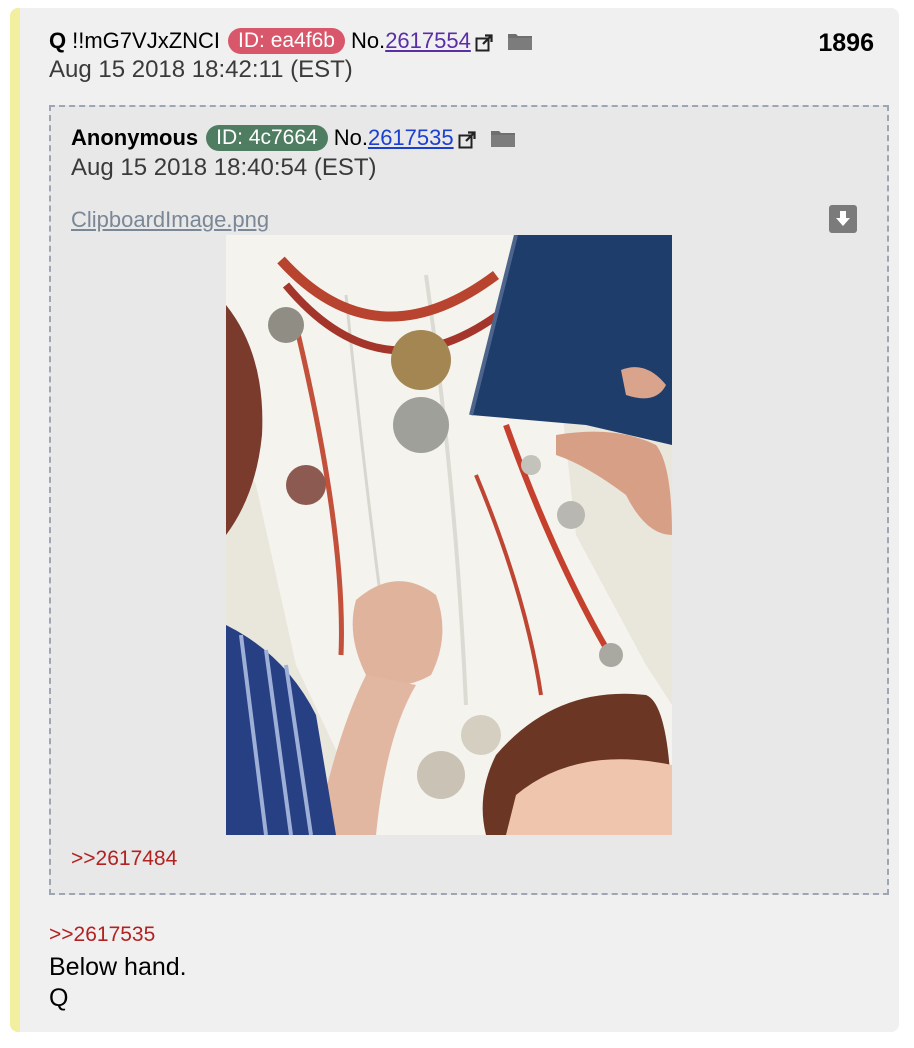  I want to click on author-name: Q, so click(58, 40).